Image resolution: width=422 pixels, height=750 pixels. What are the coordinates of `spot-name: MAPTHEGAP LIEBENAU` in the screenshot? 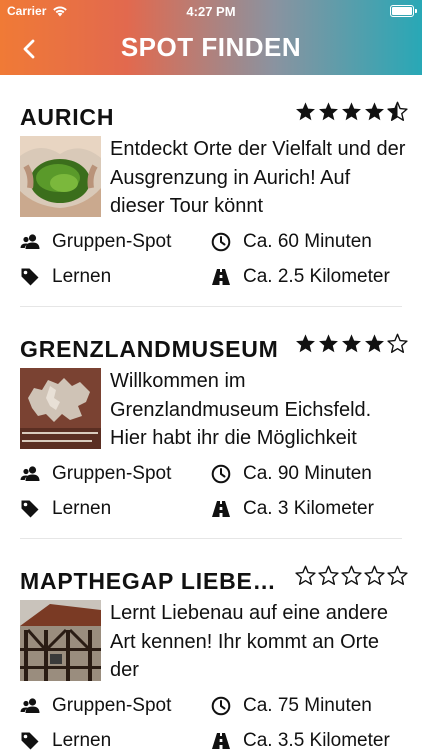 It's located at (151, 581).